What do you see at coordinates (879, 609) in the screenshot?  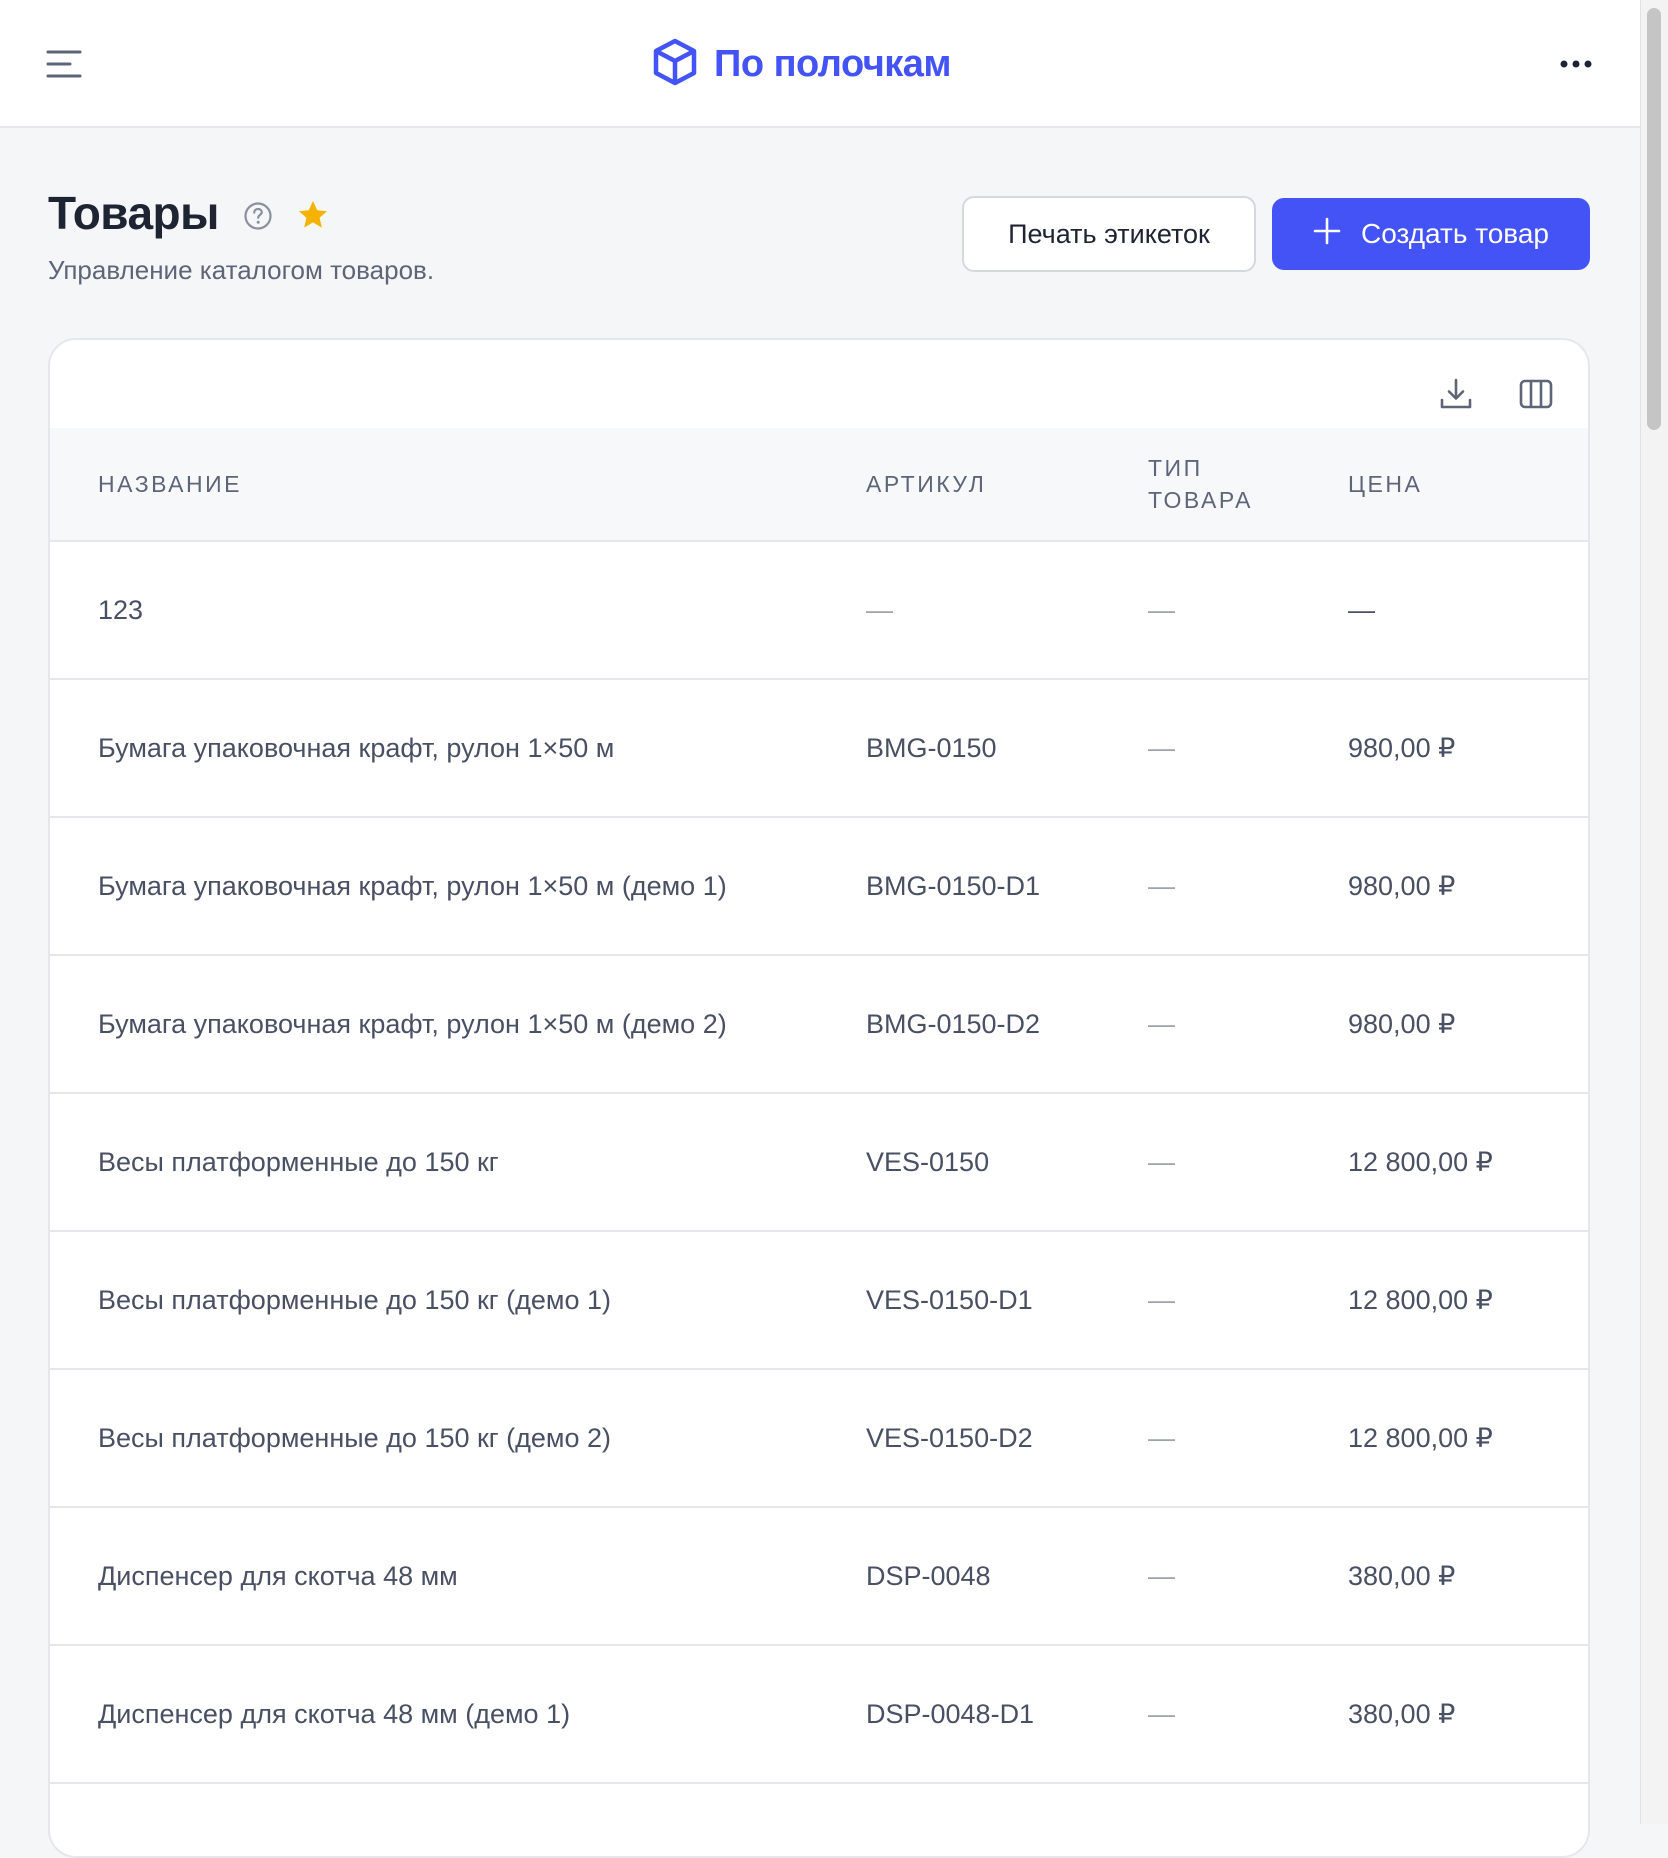 I see `cell-sku: —` at bounding box center [879, 609].